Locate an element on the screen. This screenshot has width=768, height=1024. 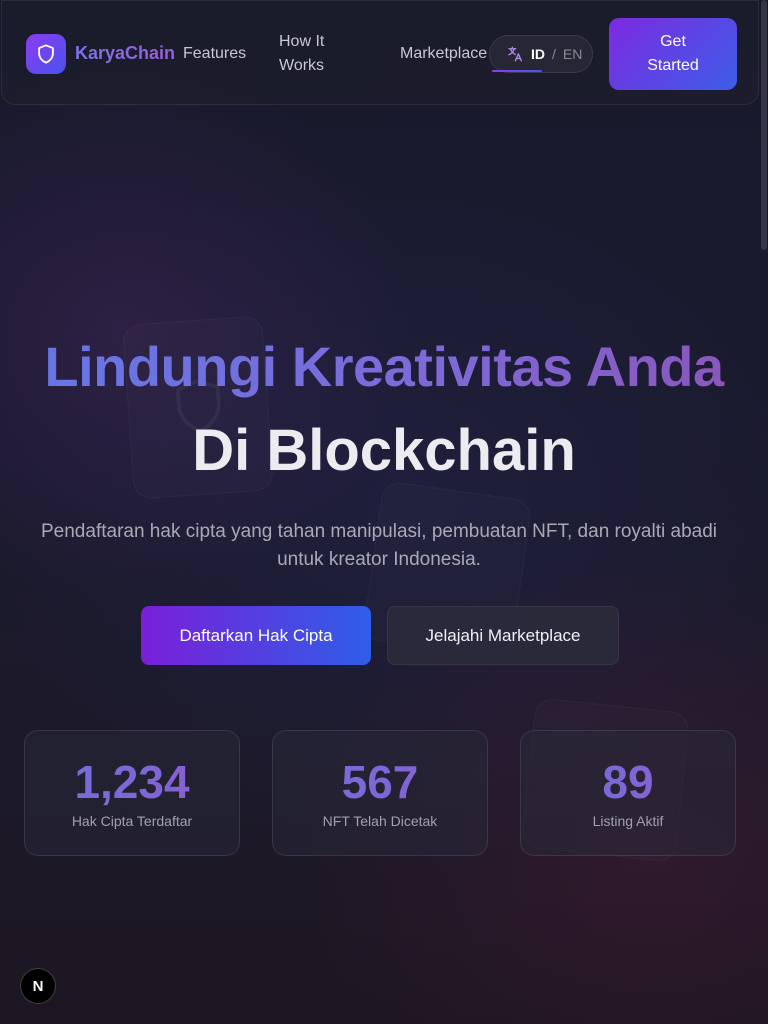
shield-icon is located at coordinates (46, 54).